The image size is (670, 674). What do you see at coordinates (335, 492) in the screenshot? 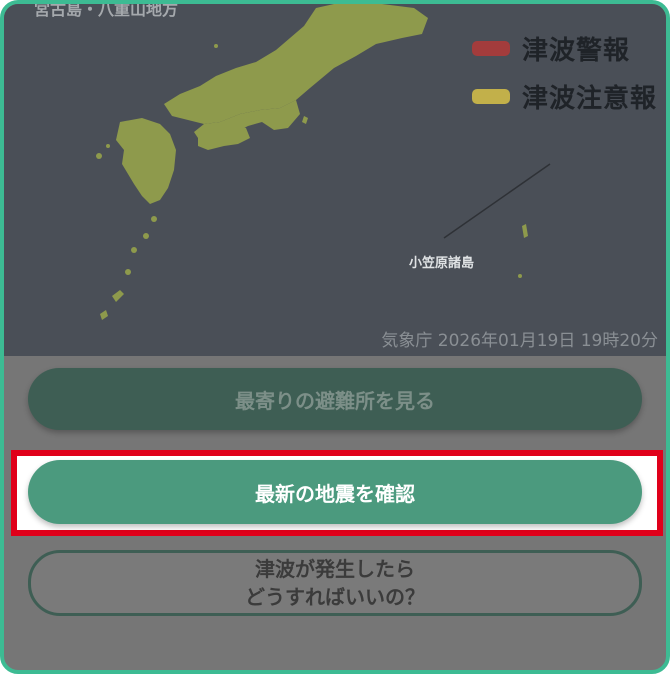
I see `latest-earthquake-button: 最新の地震を確認` at bounding box center [335, 492].